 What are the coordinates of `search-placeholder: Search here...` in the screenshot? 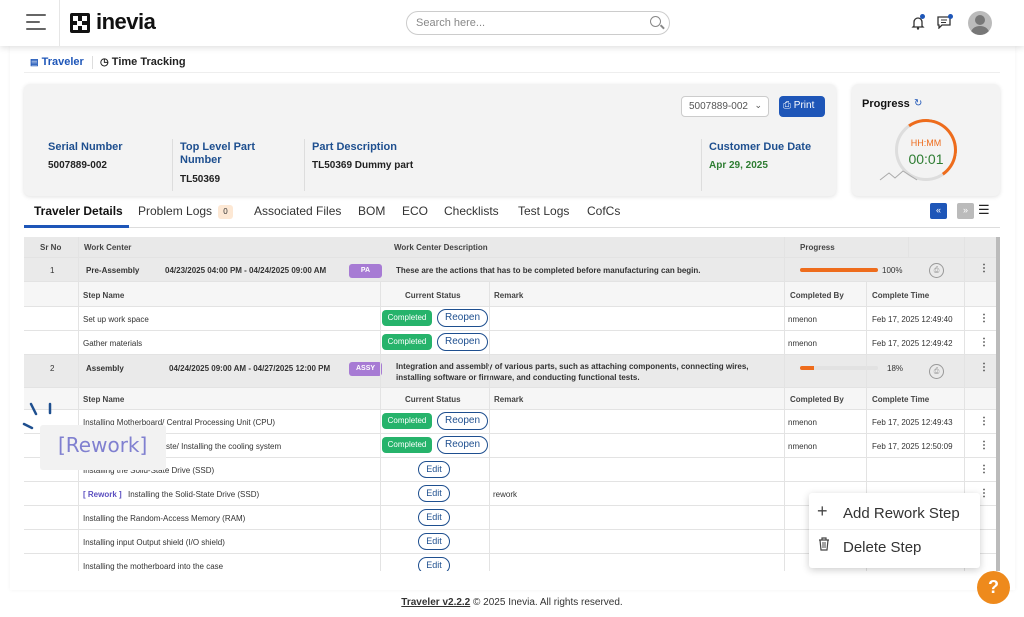 It's located at (451, 23).